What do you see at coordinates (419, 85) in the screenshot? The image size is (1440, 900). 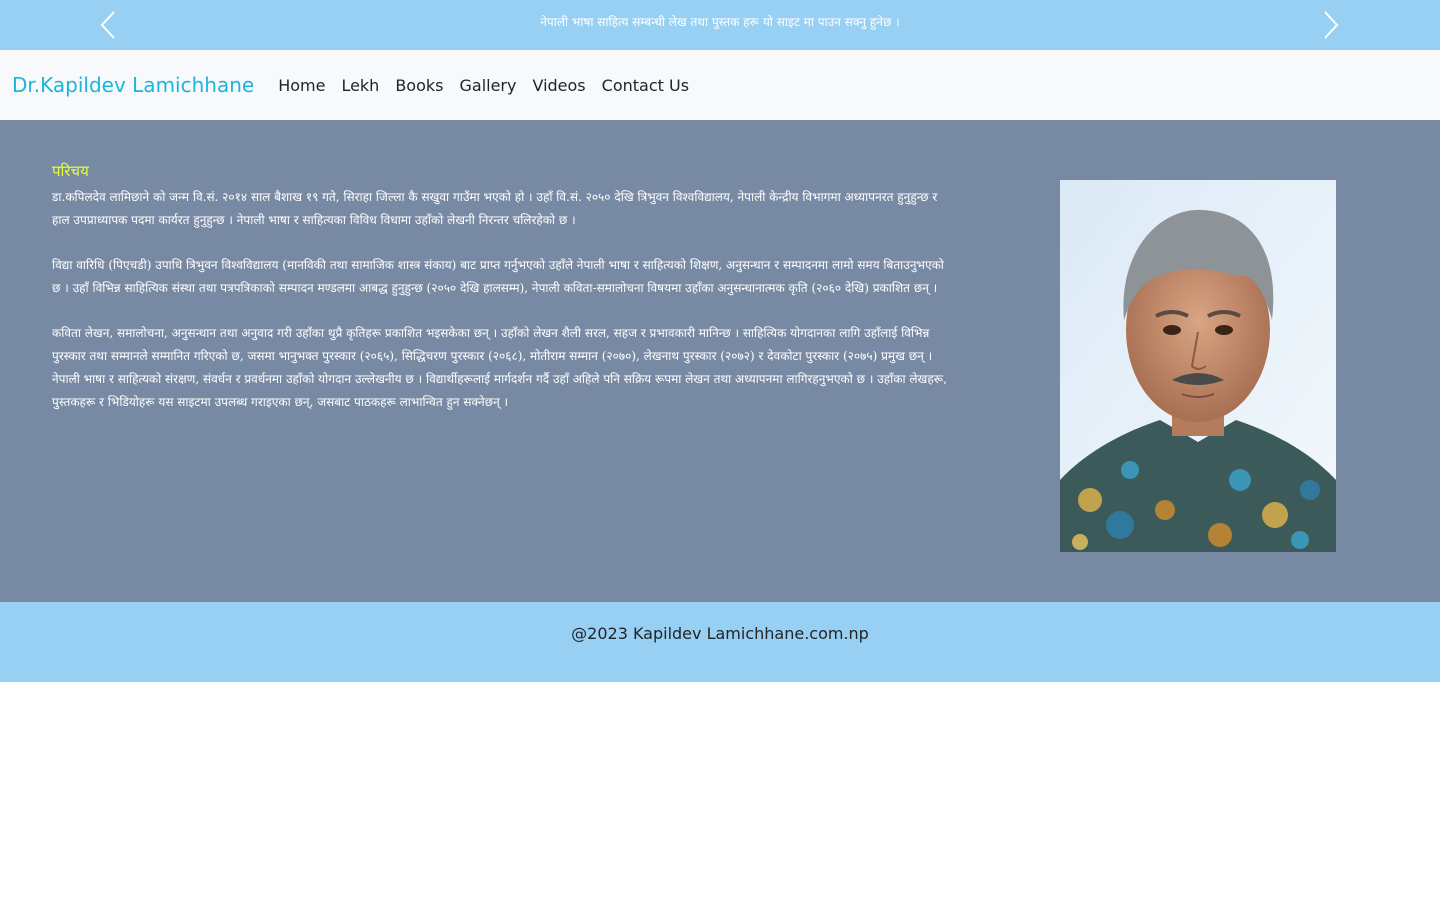 I see `nav-link-books: Books` at bounding box center [419, 85].